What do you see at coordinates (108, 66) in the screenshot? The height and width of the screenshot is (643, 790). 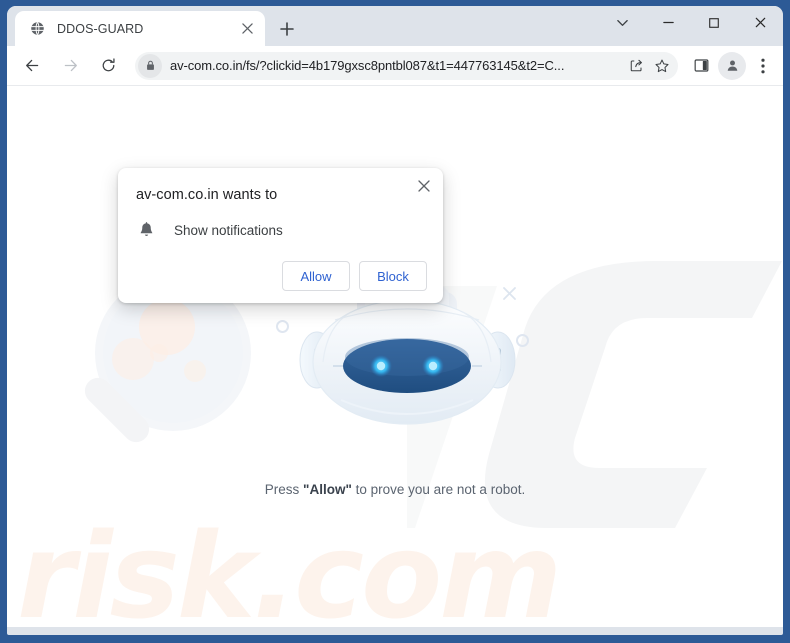 I see `reload-button` at bounding box center [108, 66].